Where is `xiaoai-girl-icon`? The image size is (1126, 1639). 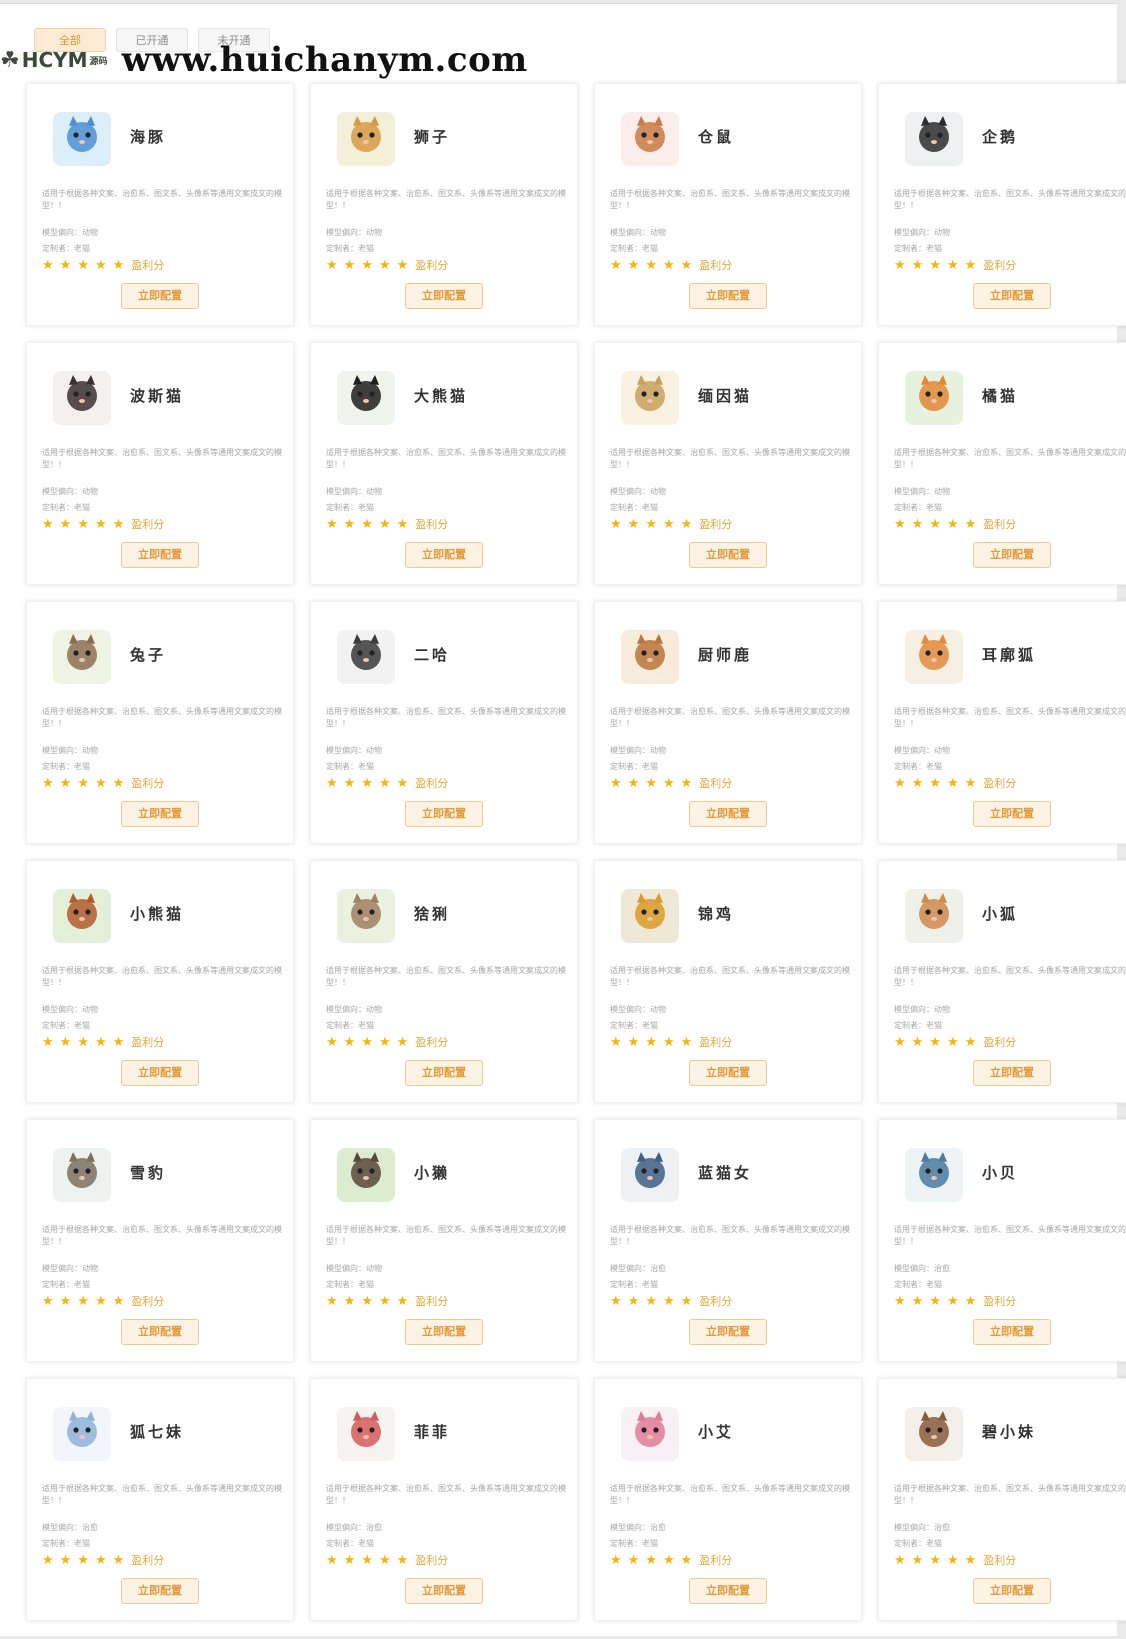
xiaoai-girl-icon is located at coordinates (650, 1434).